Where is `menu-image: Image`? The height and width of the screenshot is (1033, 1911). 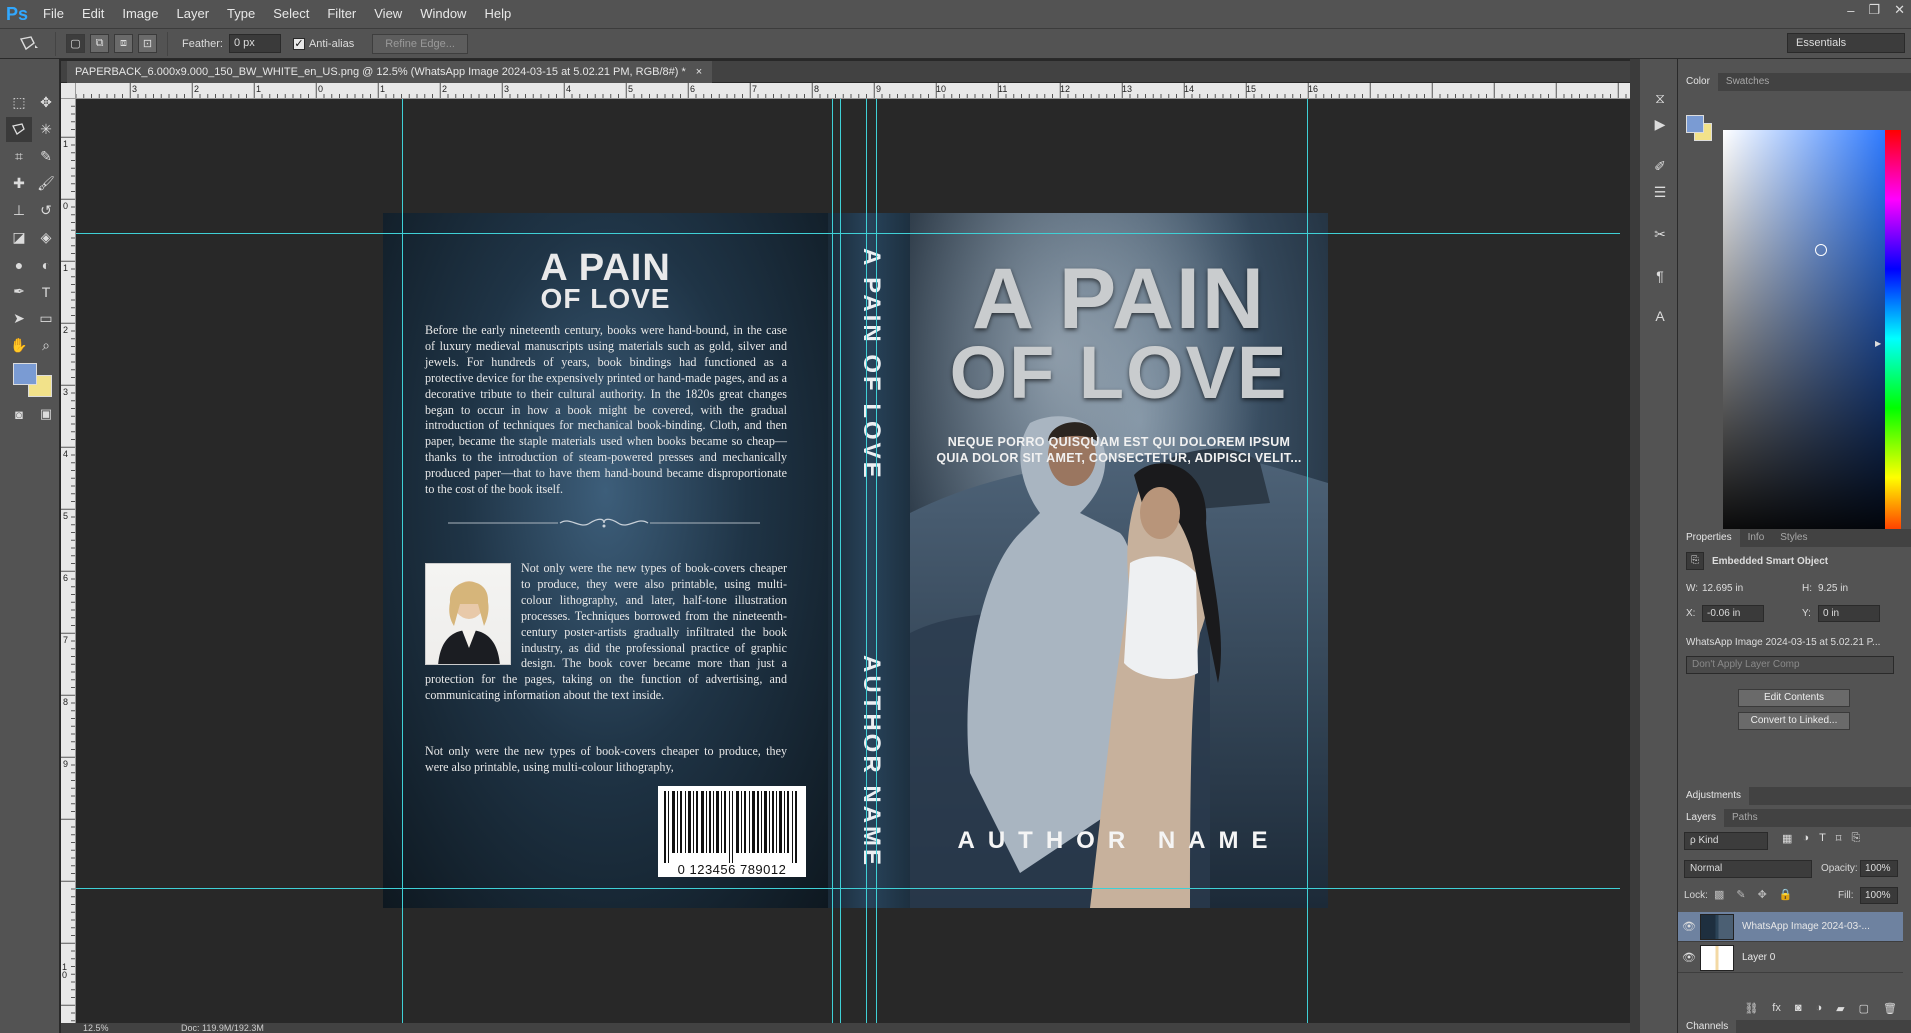 menu-image: Image is located at coordinates (140, 14).